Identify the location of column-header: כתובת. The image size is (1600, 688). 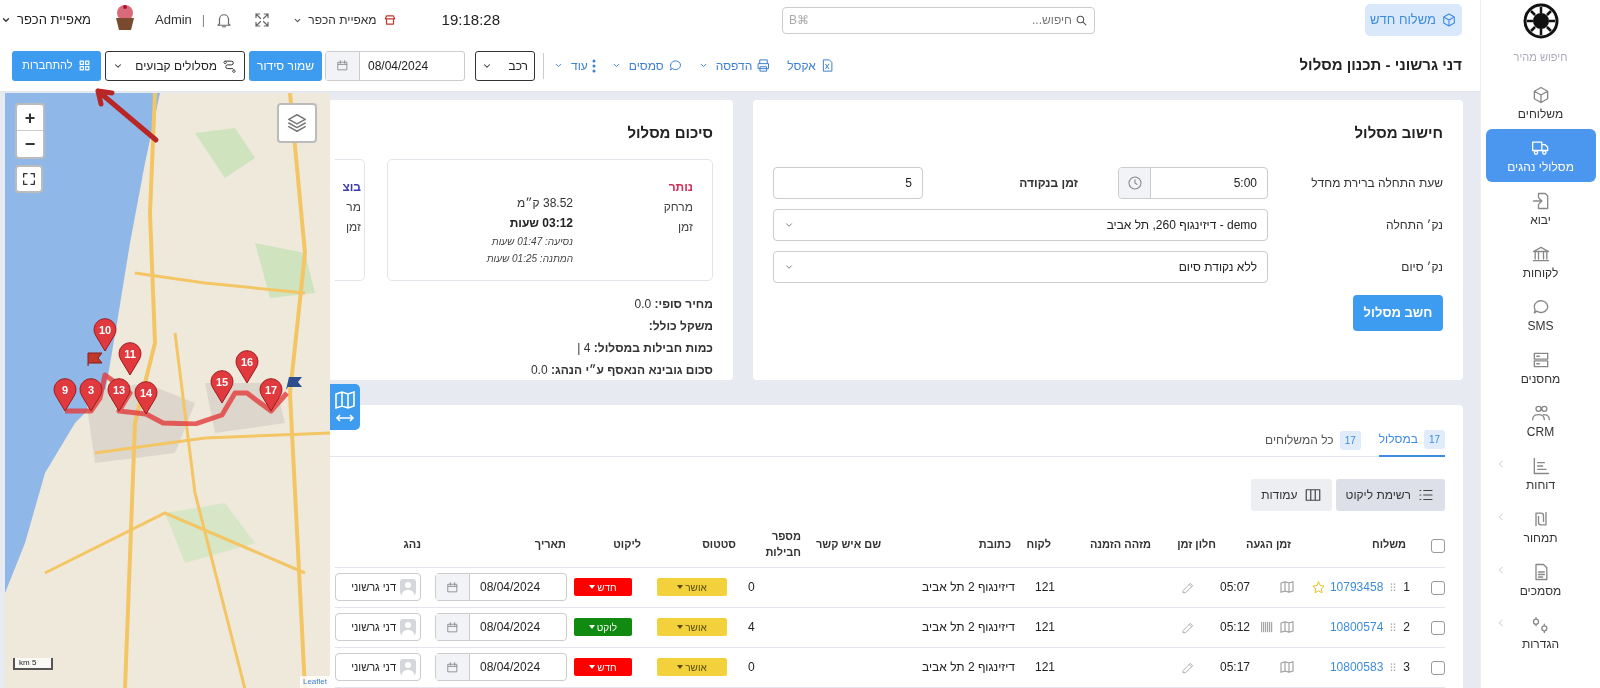
(950, 545).